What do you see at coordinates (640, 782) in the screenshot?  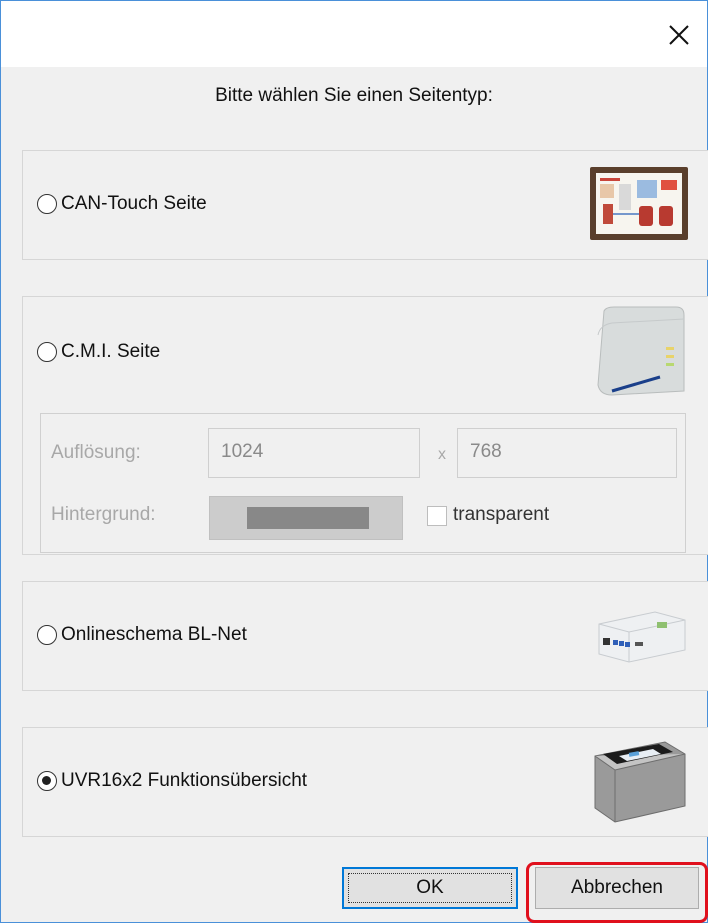 I see `uvr16x2-device-icon` at bounding box center [640, 782].